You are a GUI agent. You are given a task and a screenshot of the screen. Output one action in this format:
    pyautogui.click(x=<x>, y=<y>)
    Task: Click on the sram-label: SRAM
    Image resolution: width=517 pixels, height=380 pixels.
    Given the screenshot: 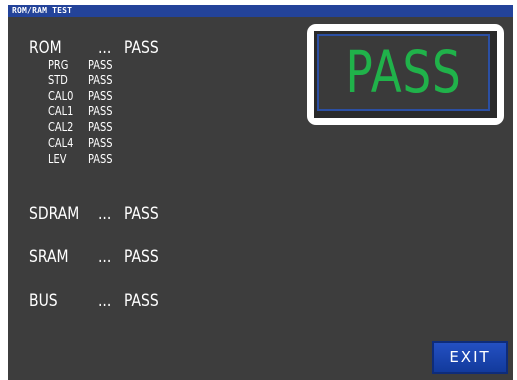 What is the action you would take?
    pyautogui.click(x=49, y=257)
    